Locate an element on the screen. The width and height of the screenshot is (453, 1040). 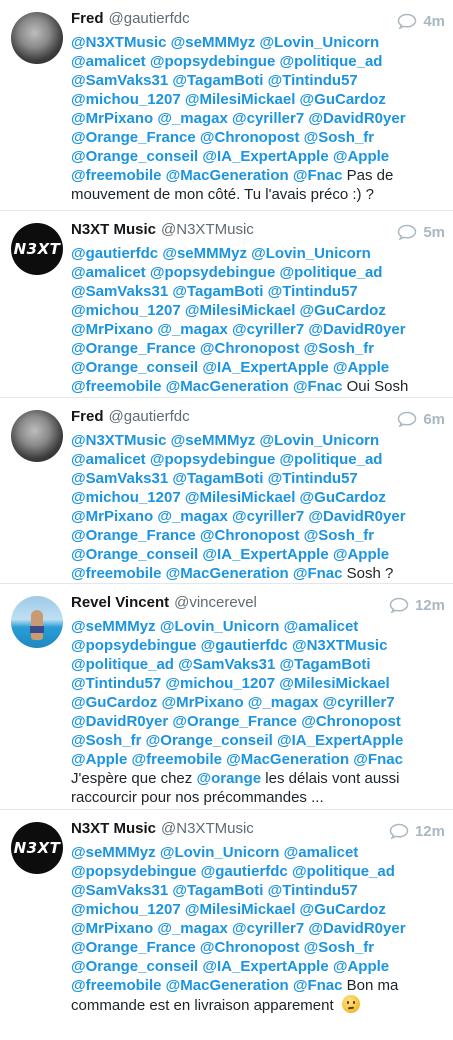
user-handle: @vincerevel is located at coordinates (215, 602).